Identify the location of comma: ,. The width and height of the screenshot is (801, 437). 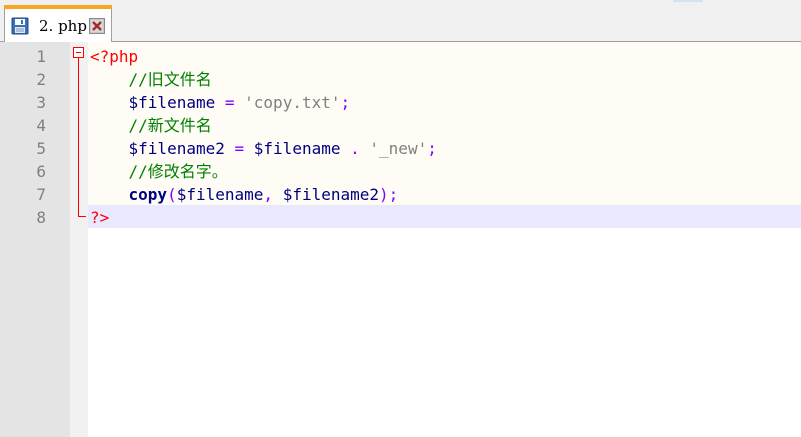
(268, 194).